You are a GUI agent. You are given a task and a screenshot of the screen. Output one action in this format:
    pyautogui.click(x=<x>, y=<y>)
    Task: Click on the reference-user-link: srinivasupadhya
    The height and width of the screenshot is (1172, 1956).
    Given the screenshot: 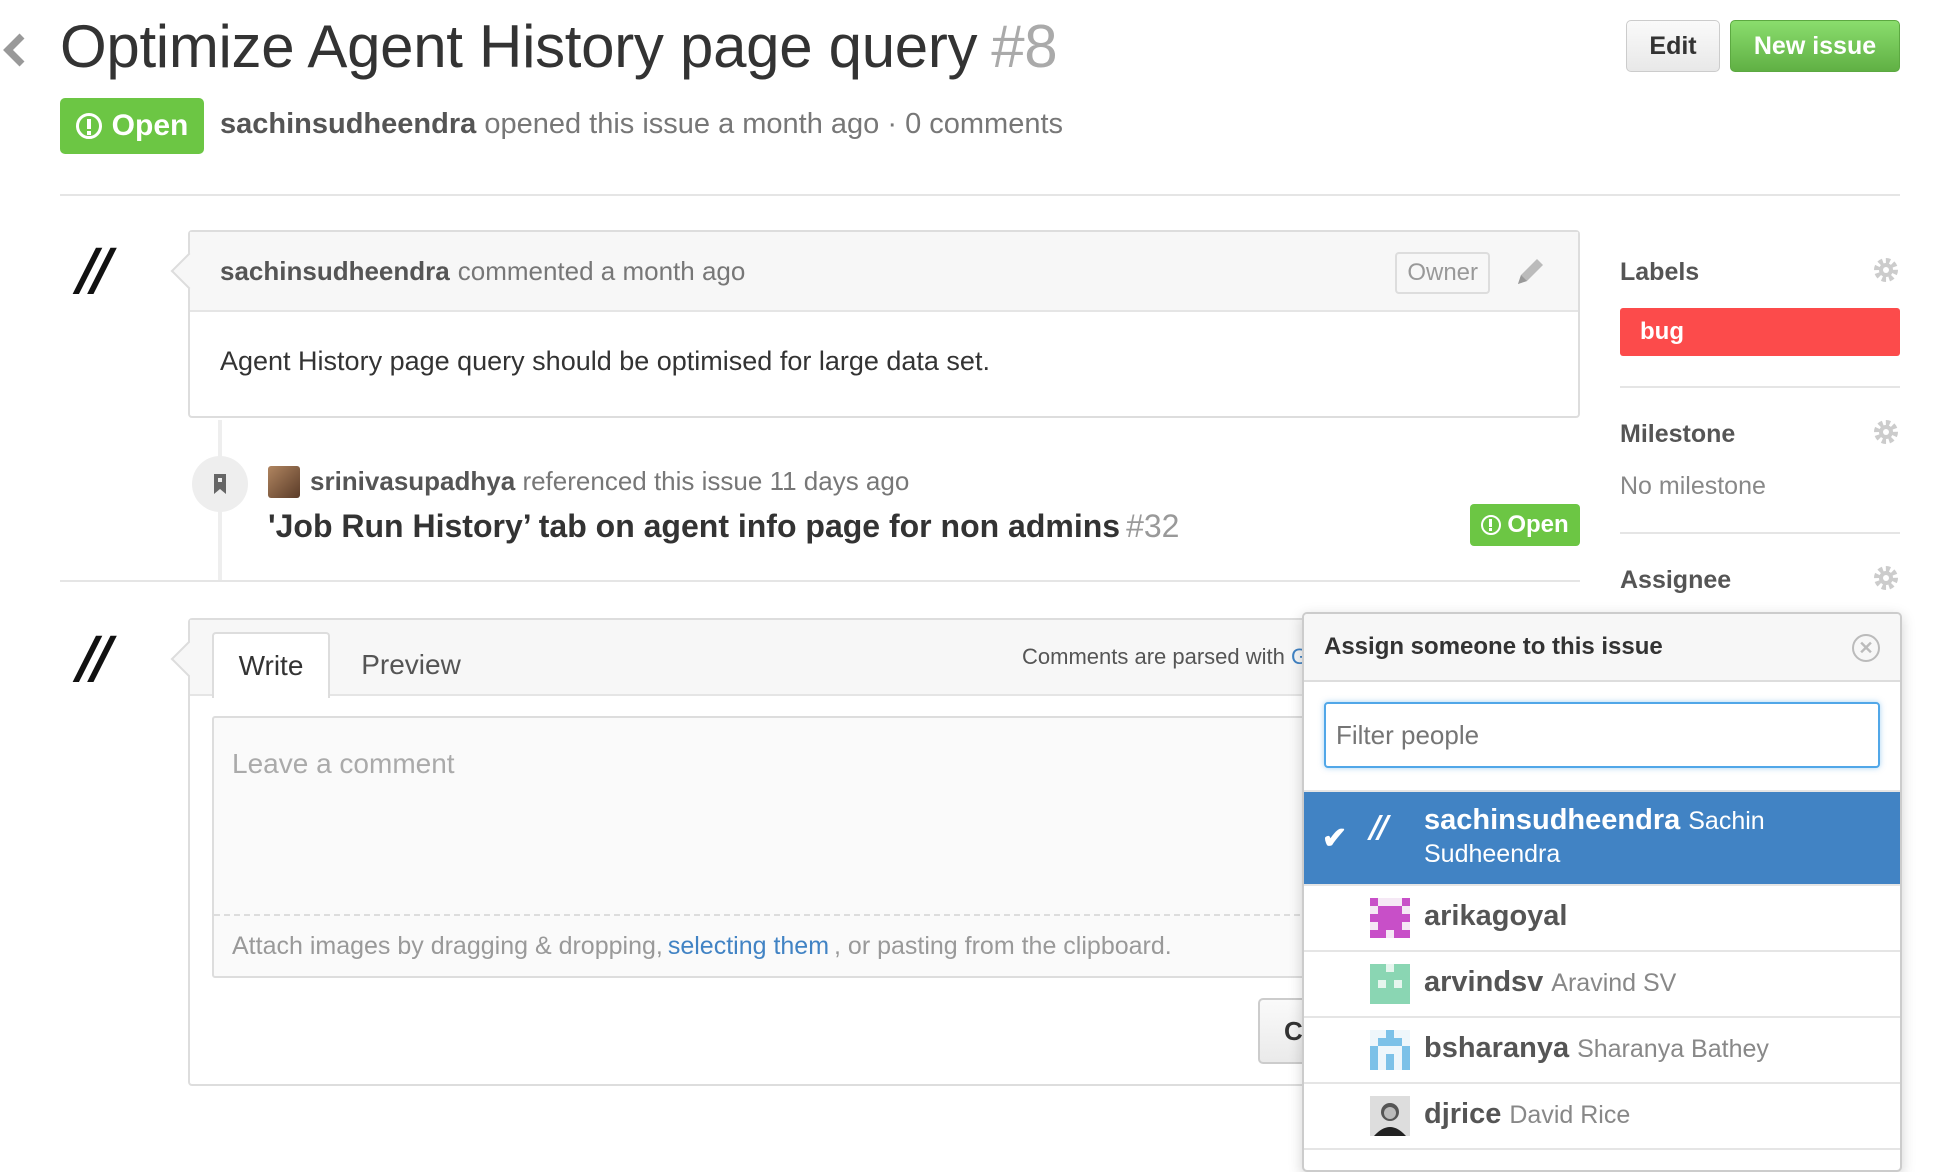 What is the action you would take?
    pyautogui.click(x=412, y=481)
    